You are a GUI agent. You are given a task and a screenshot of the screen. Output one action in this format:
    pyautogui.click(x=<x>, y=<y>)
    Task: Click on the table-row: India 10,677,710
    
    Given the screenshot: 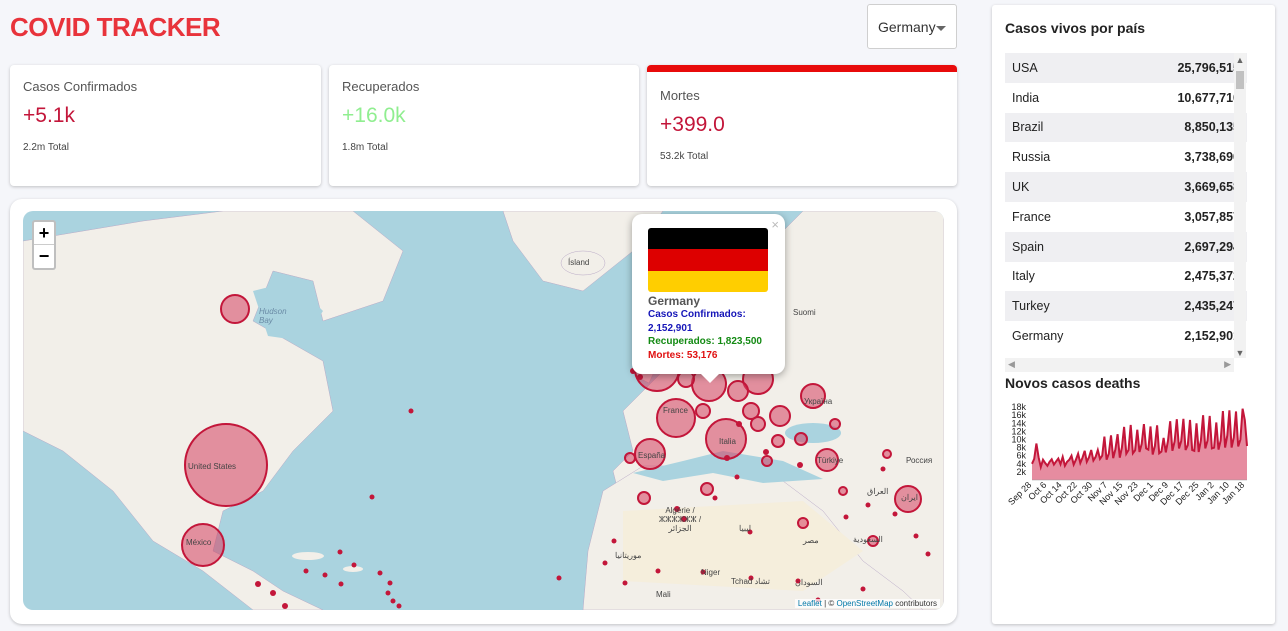 What is the action you would take?
    pyautogui.click(x=1126, y=98)
    